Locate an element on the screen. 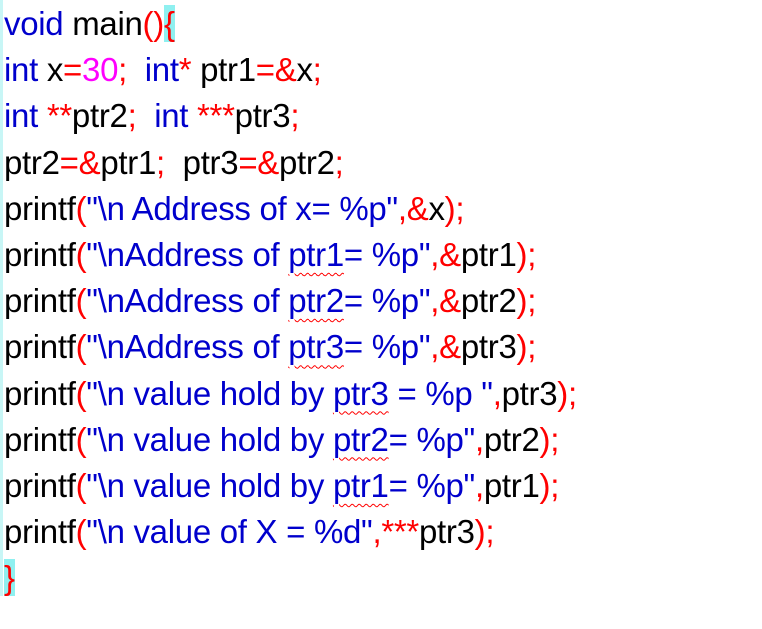 This screenshot has width=762, height=629. code-line: printf("\nAddress of ptr2= %p",&ptr2); is located at coordinates (290, 301).